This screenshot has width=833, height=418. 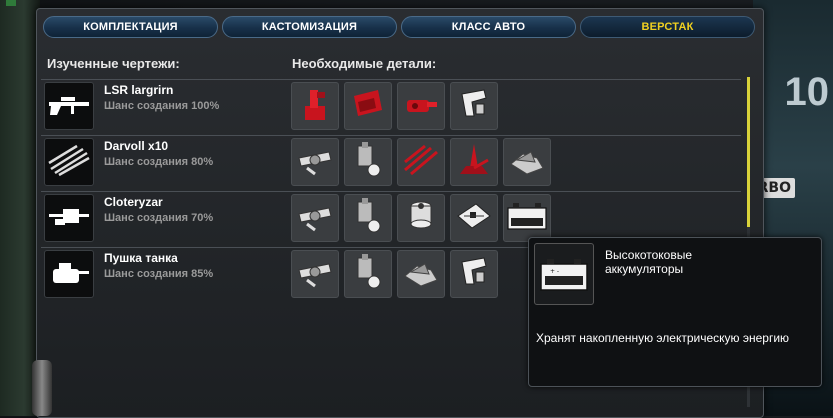 I want to click on decor-pipe, so click(x=42, y=388).